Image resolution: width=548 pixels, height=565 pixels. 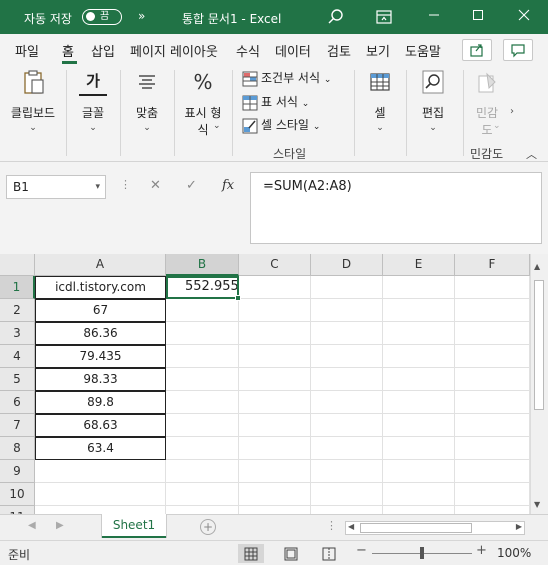 I want to click on cell-a5: 98.33, so click(x=100, y=379).